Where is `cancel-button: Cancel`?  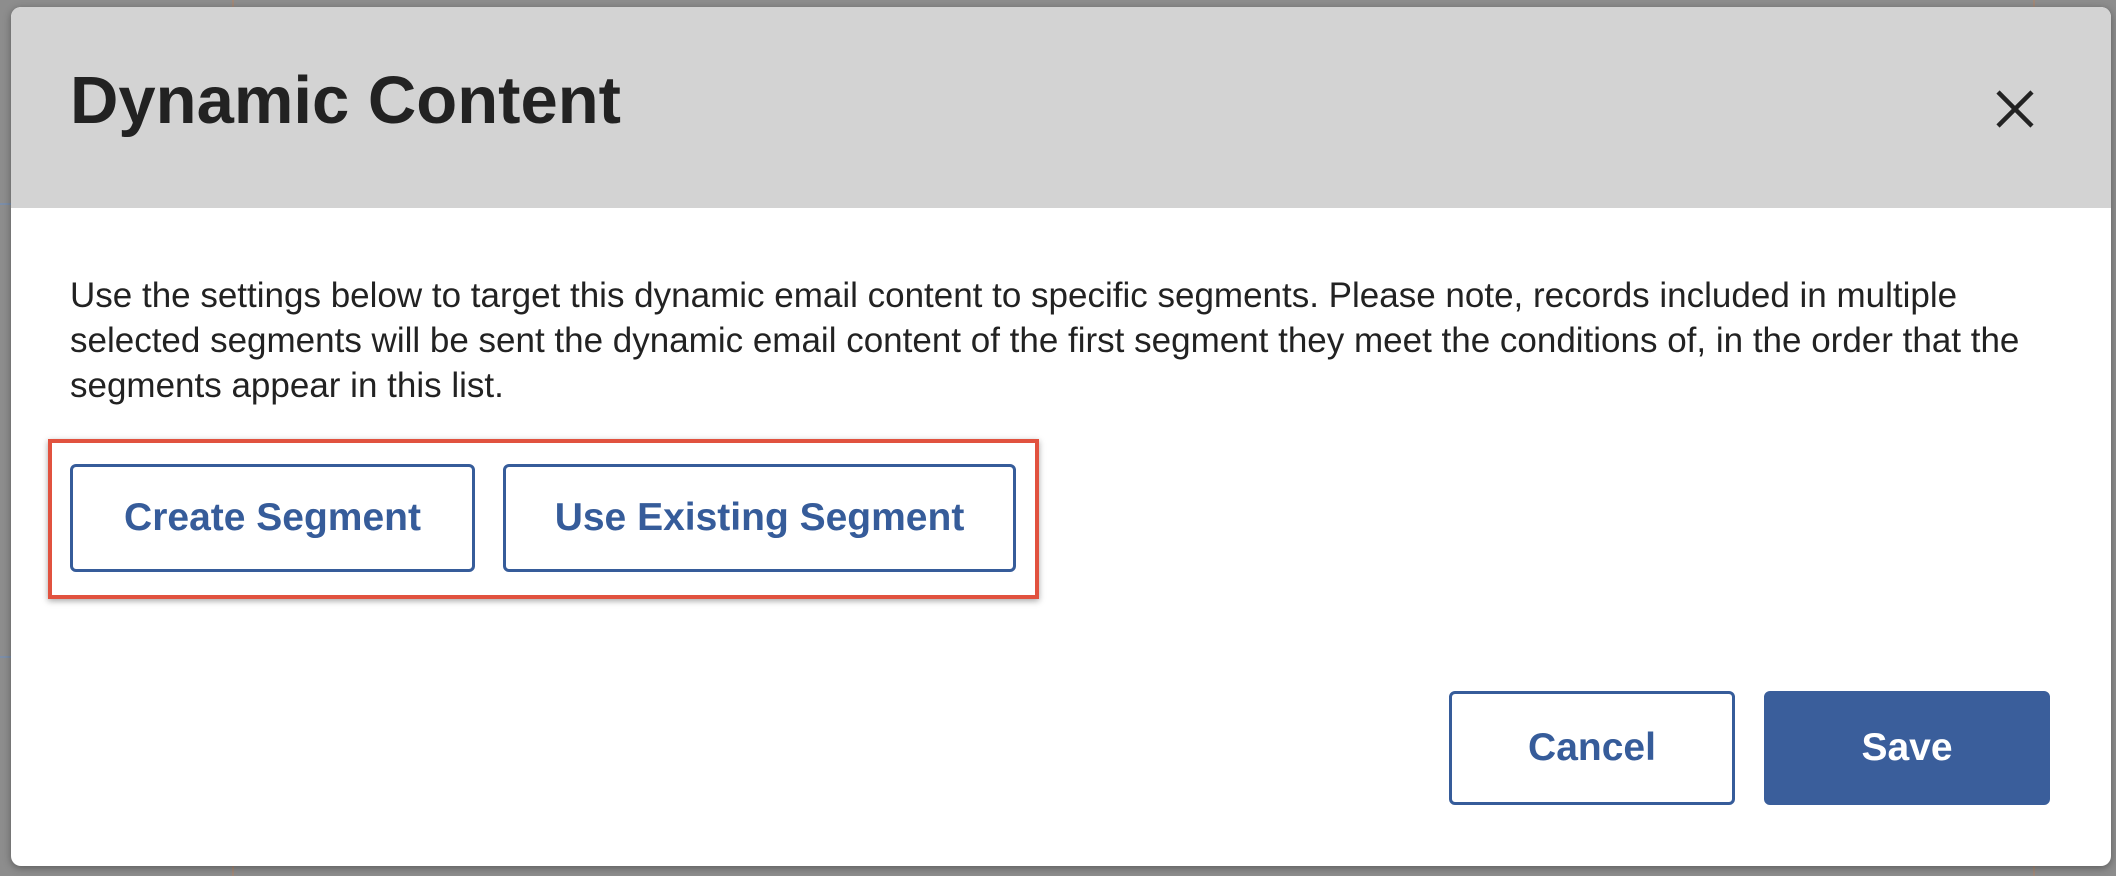
cancel-button: Cancel is located at coordinates (1592, 748).